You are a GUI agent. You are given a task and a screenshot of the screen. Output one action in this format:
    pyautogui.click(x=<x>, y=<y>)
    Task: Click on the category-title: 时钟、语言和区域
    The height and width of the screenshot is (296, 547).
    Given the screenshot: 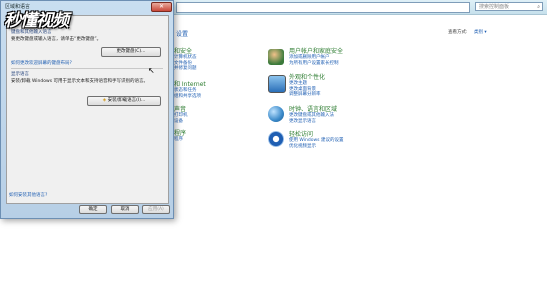 What is the action you would take?
    pyautogui.click(x=349, y=108)
    